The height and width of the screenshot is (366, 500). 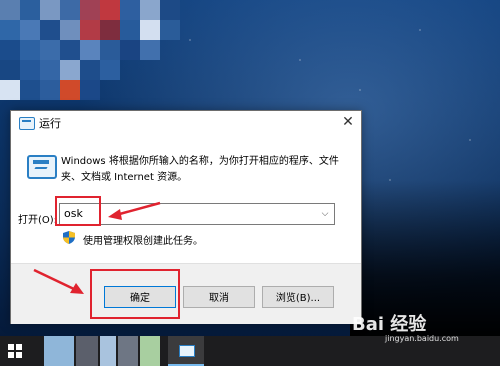 I want to click on windows-start-icon, so click(x=15, y=351).